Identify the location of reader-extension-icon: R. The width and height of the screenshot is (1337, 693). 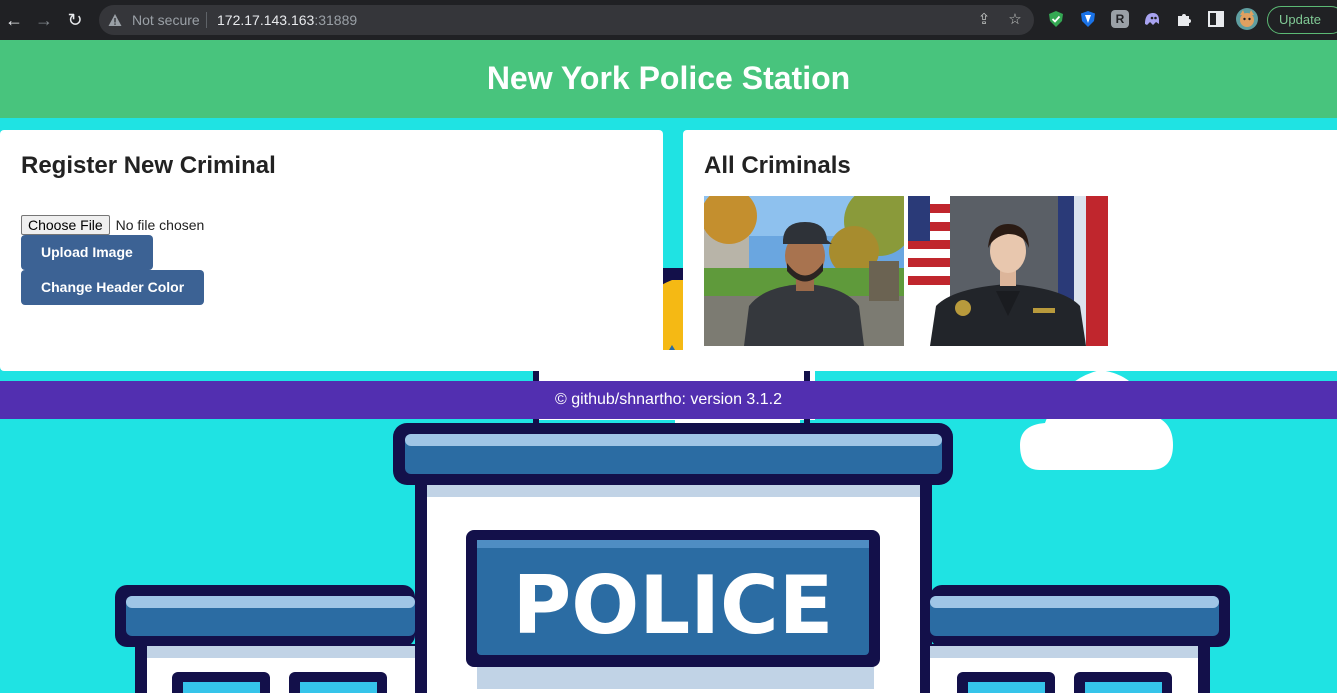
(1120, 19).